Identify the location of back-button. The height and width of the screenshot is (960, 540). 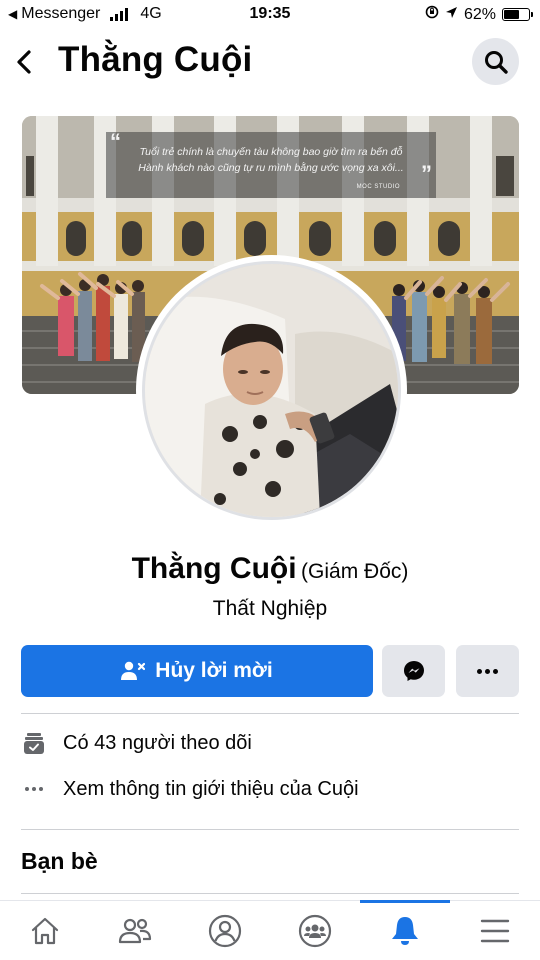
(24, 62).